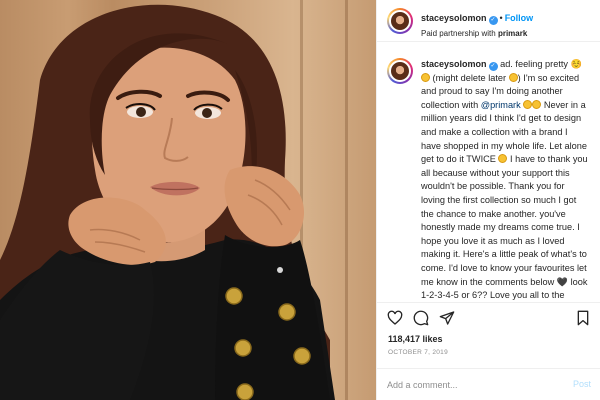 This screenshot has width=600, height=400. What do you see at coordinates (472, 385) in the screenshot?
I see `comment-input` at bounding box center [472, 385].